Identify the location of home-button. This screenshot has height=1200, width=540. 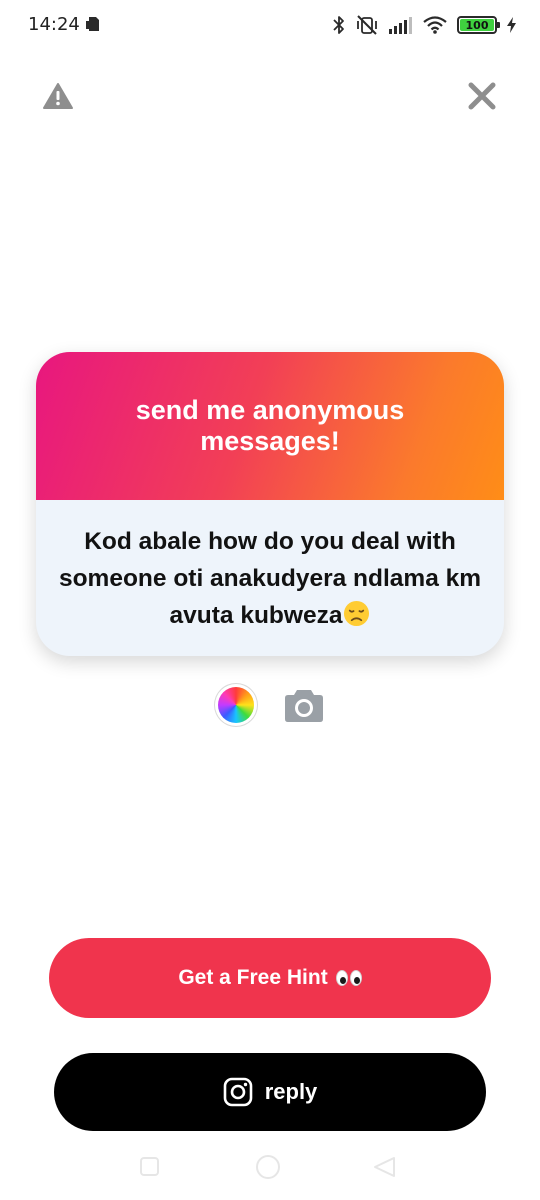
(268, 1167).